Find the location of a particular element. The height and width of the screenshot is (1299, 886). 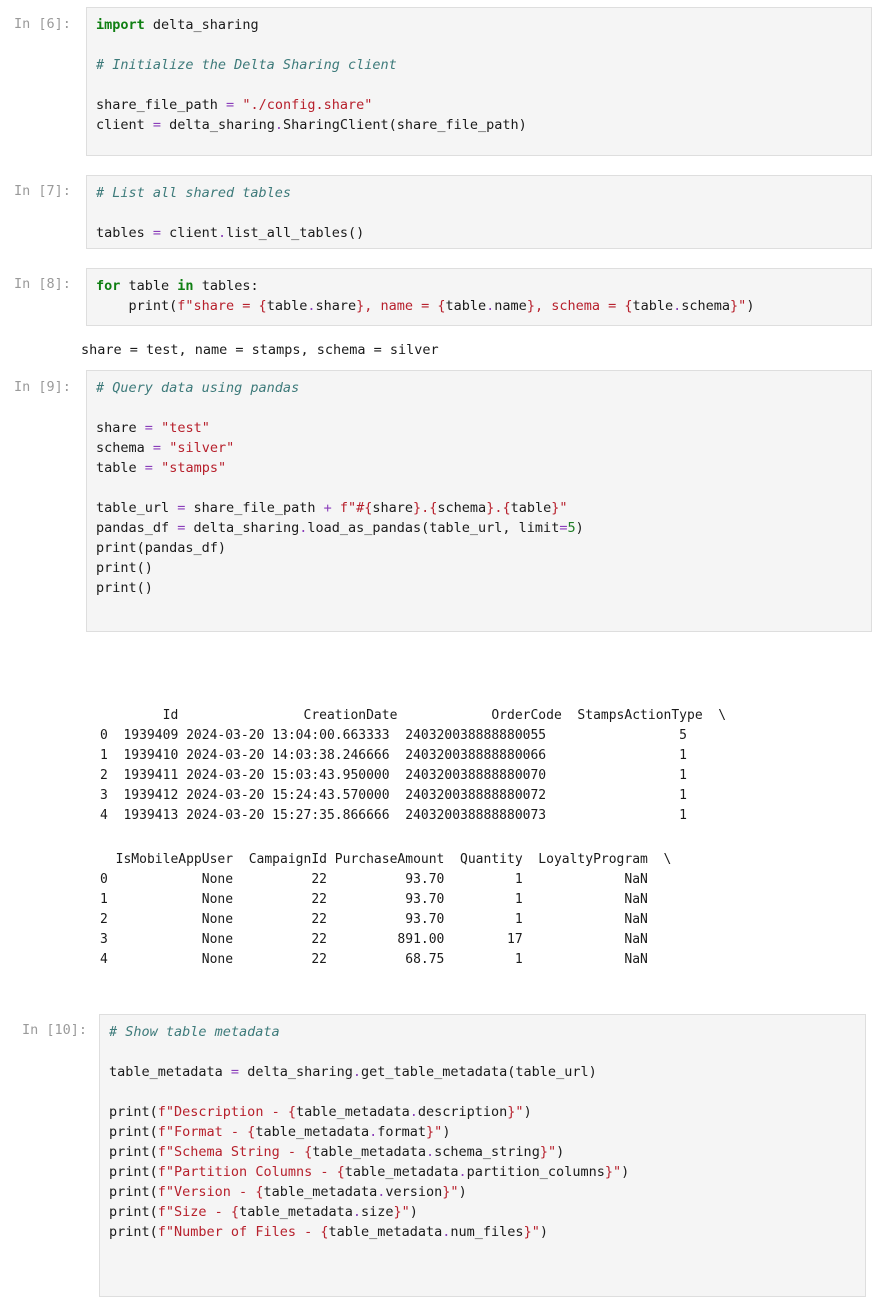

code-token: tables is located at coordinates (124, 233).